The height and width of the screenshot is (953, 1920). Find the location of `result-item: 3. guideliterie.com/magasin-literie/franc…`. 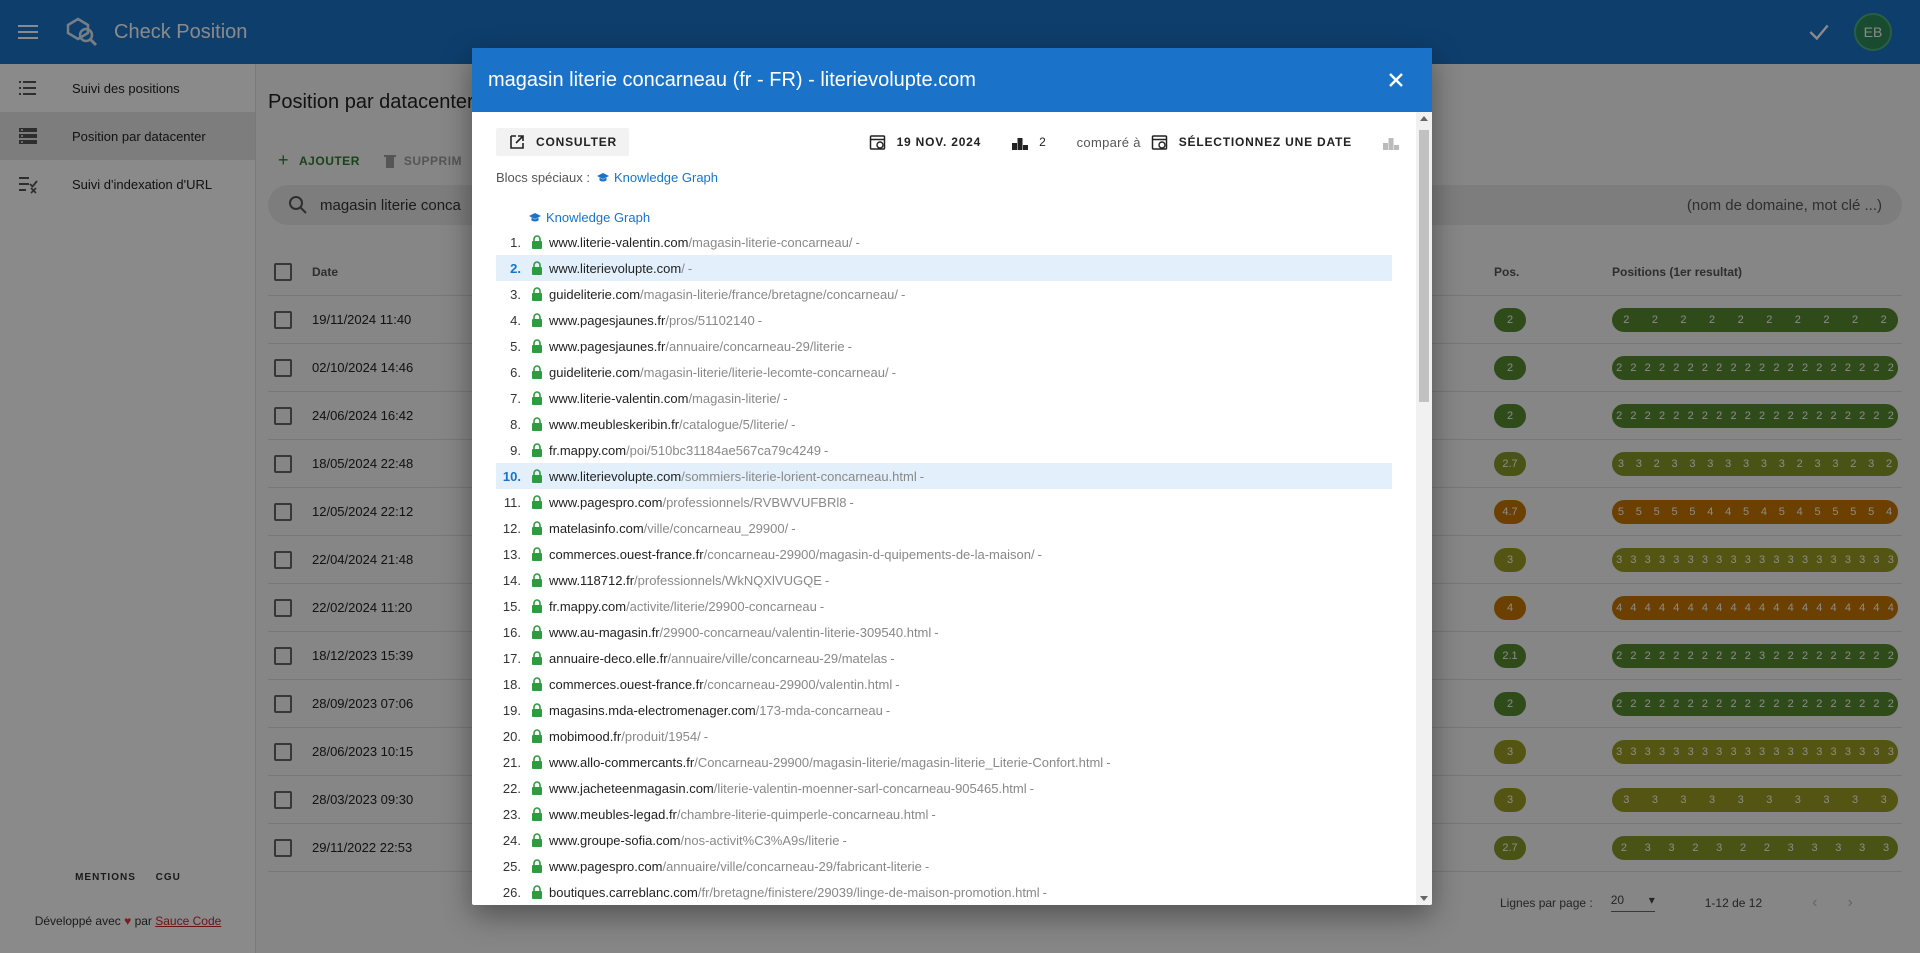

result-item: 3. guideliterie.com/magasin-literie/franc… is located at coordinates (944, 294).